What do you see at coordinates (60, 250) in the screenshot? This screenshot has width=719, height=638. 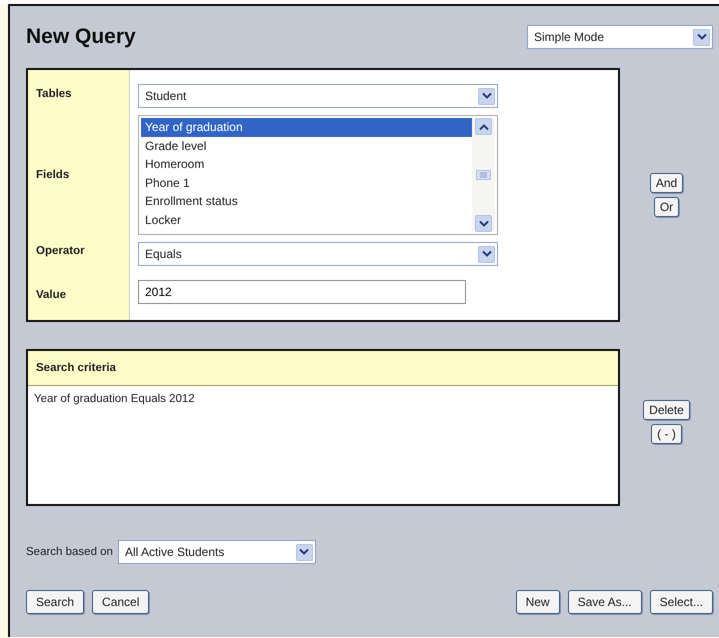 I see `field-label: Operator` at bounding box center [60, 250].